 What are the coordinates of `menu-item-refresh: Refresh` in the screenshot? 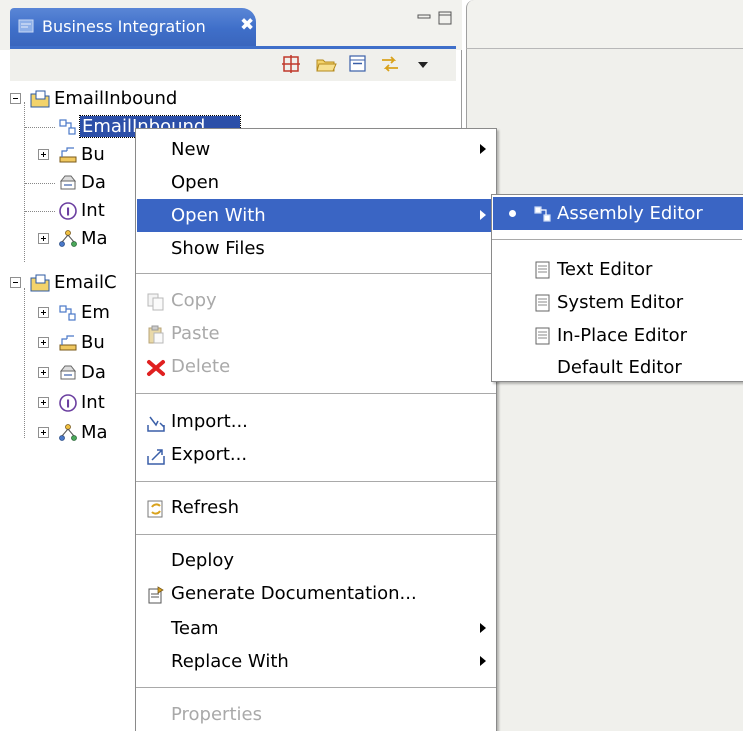 It's located at (316, 507).